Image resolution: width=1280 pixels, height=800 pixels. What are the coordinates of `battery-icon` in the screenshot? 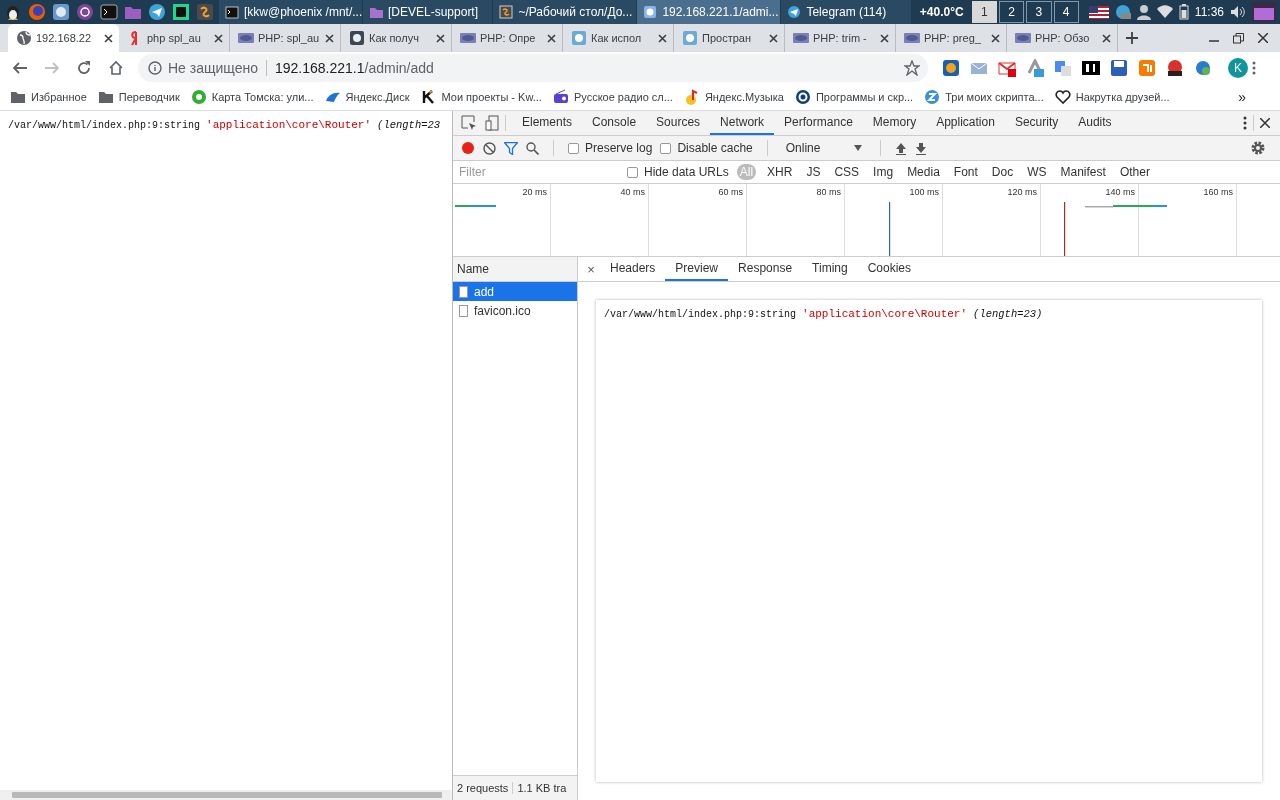 It's located at (1183, 12).